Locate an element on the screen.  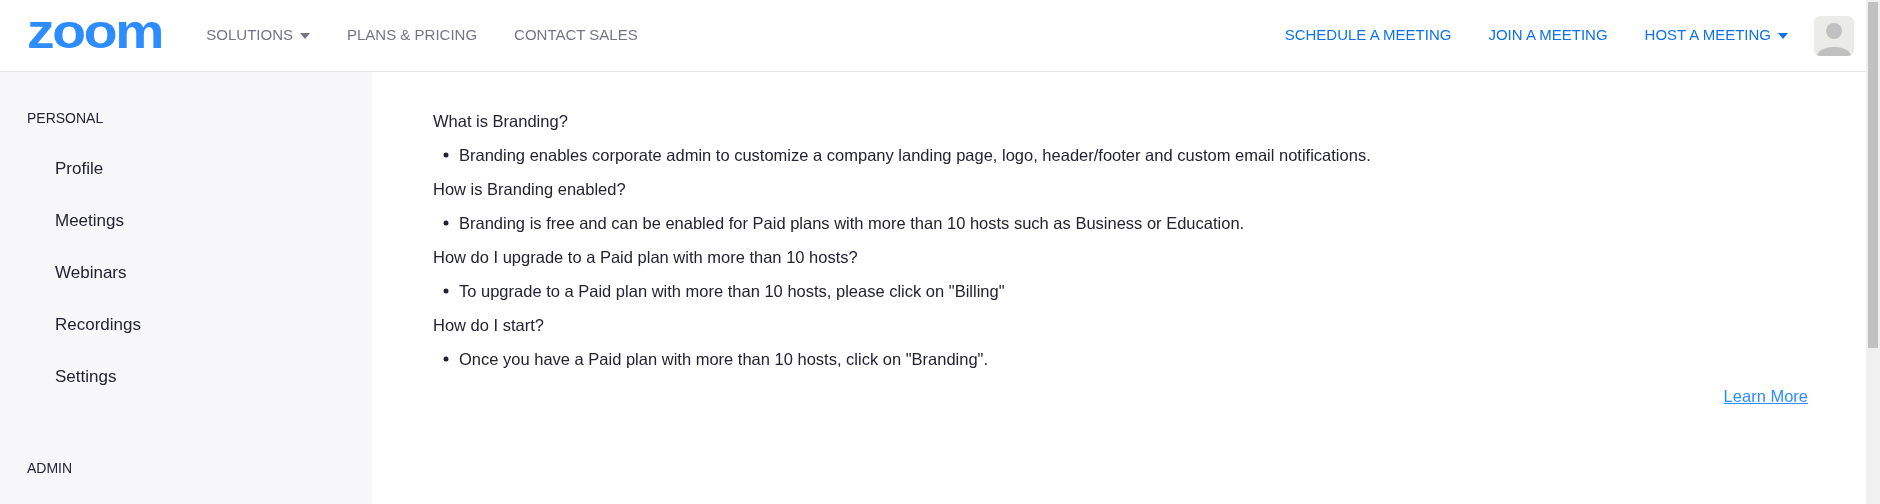
learn-more-link: Learn More is located at coordinates (1765, 396).